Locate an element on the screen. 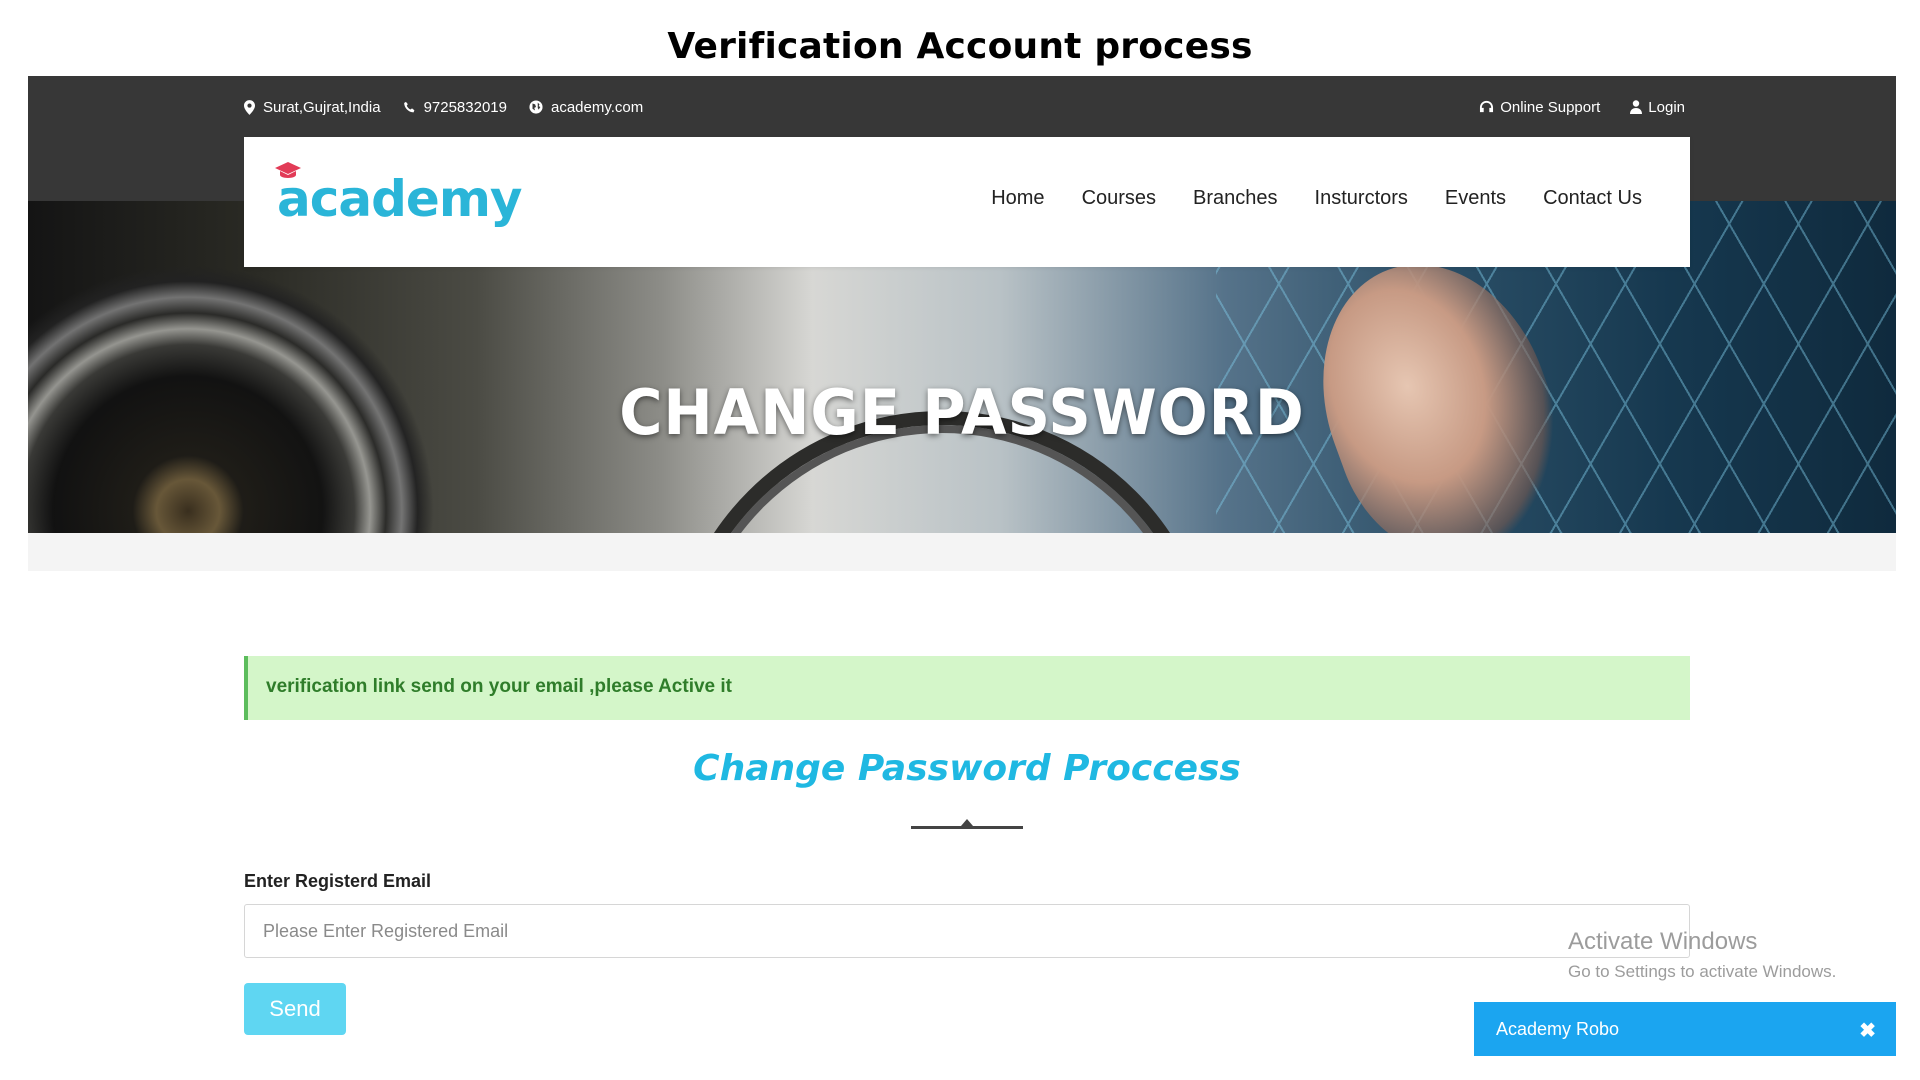  section-title: Change Password Proccess is located at coordinates (967, 768).